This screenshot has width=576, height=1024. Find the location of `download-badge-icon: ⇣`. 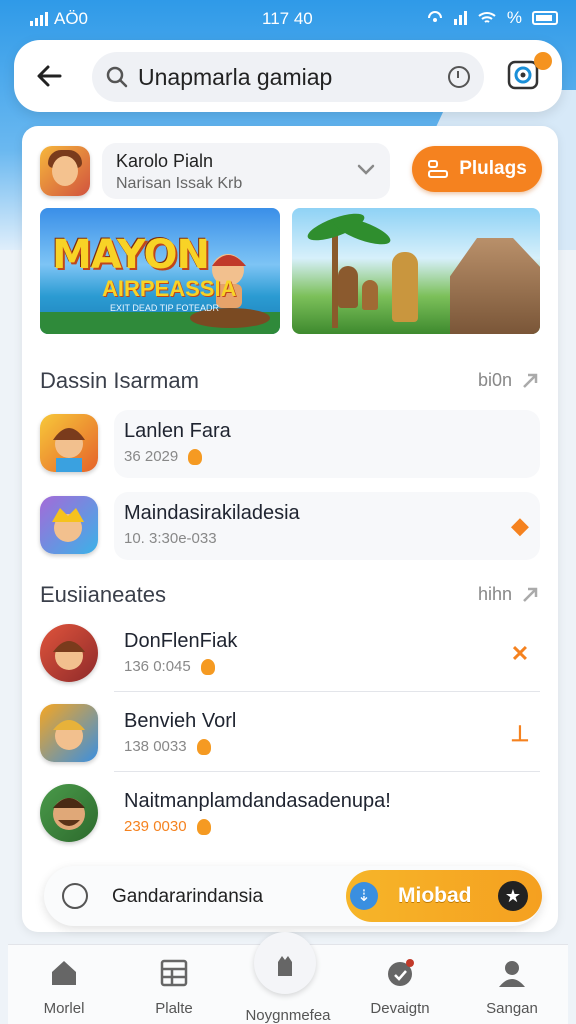

download-badge-icon: ⇣ is located at coordinates (364, 896).